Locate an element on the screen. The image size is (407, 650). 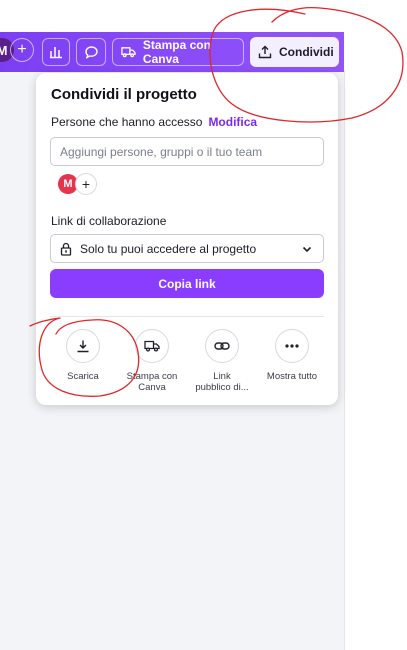
add-member-button: + is located at coordinates (86, 184).